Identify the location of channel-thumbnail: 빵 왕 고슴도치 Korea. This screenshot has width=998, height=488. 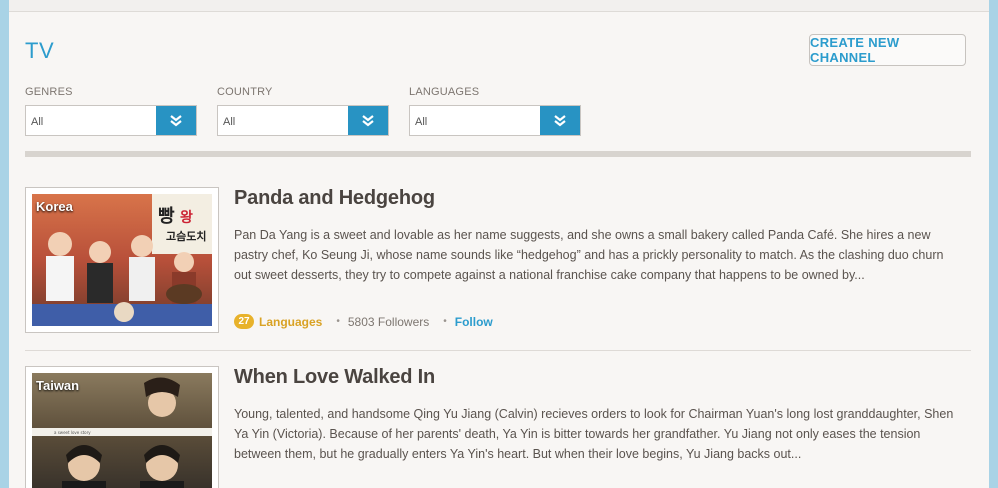
(122, 260).